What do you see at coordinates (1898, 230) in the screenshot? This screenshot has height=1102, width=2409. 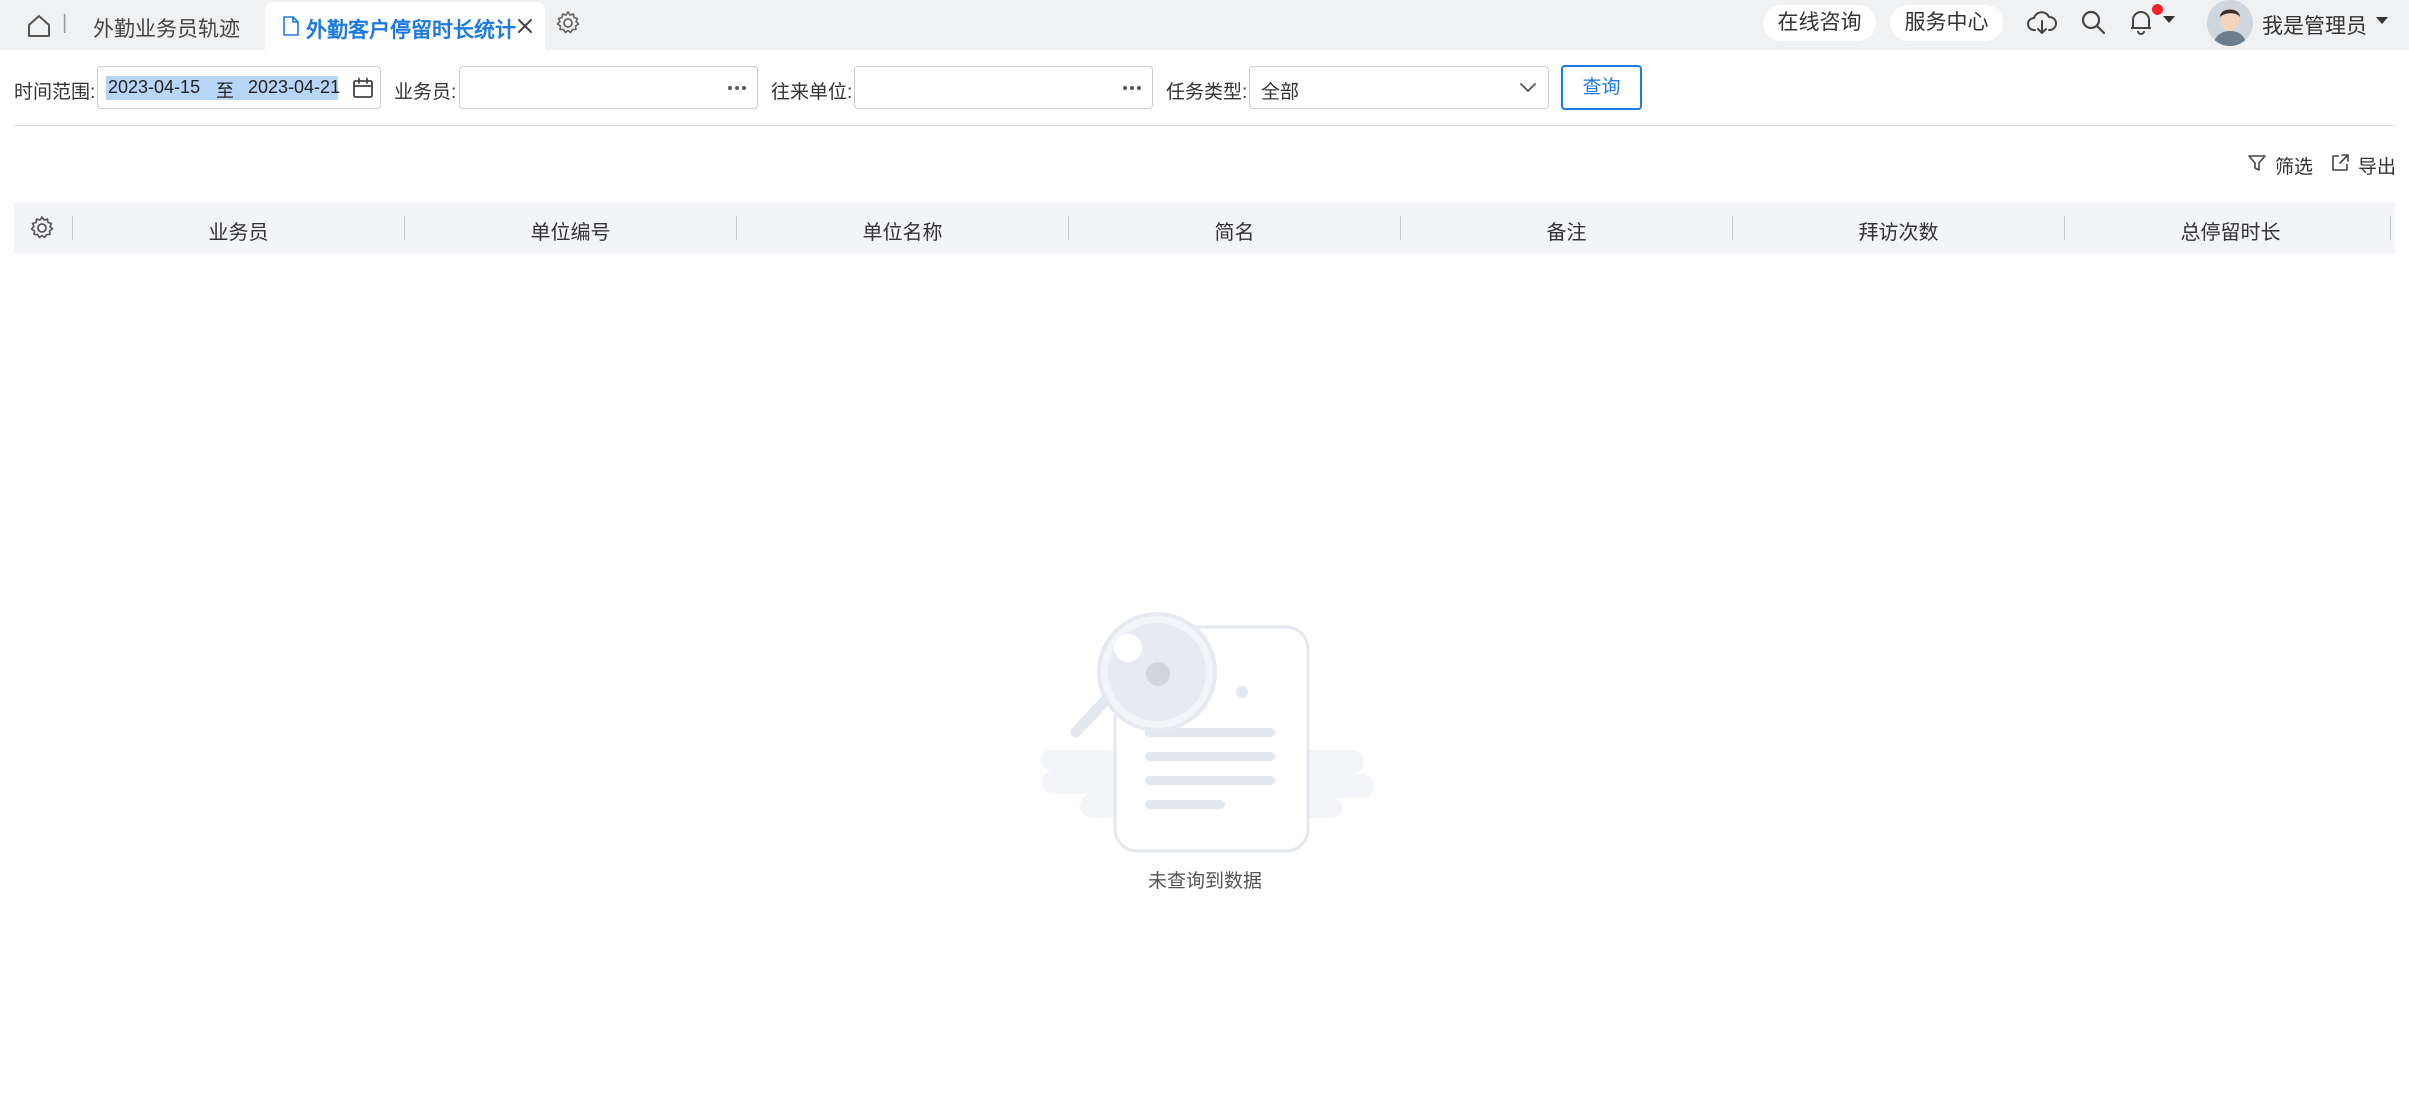 I see `column-header-visit-count: 拜访次数` at bounding box center [1898, 230].